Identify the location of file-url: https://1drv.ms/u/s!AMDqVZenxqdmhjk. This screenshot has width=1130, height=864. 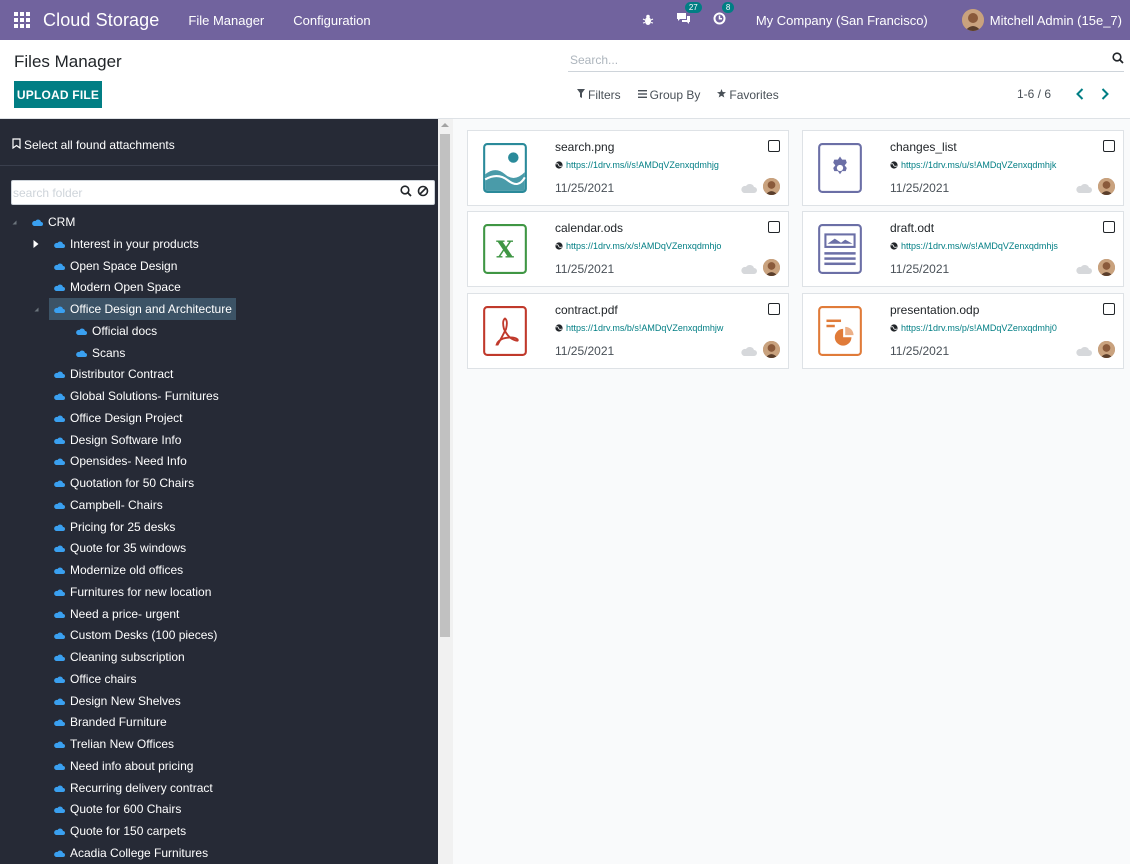
(979, 165).